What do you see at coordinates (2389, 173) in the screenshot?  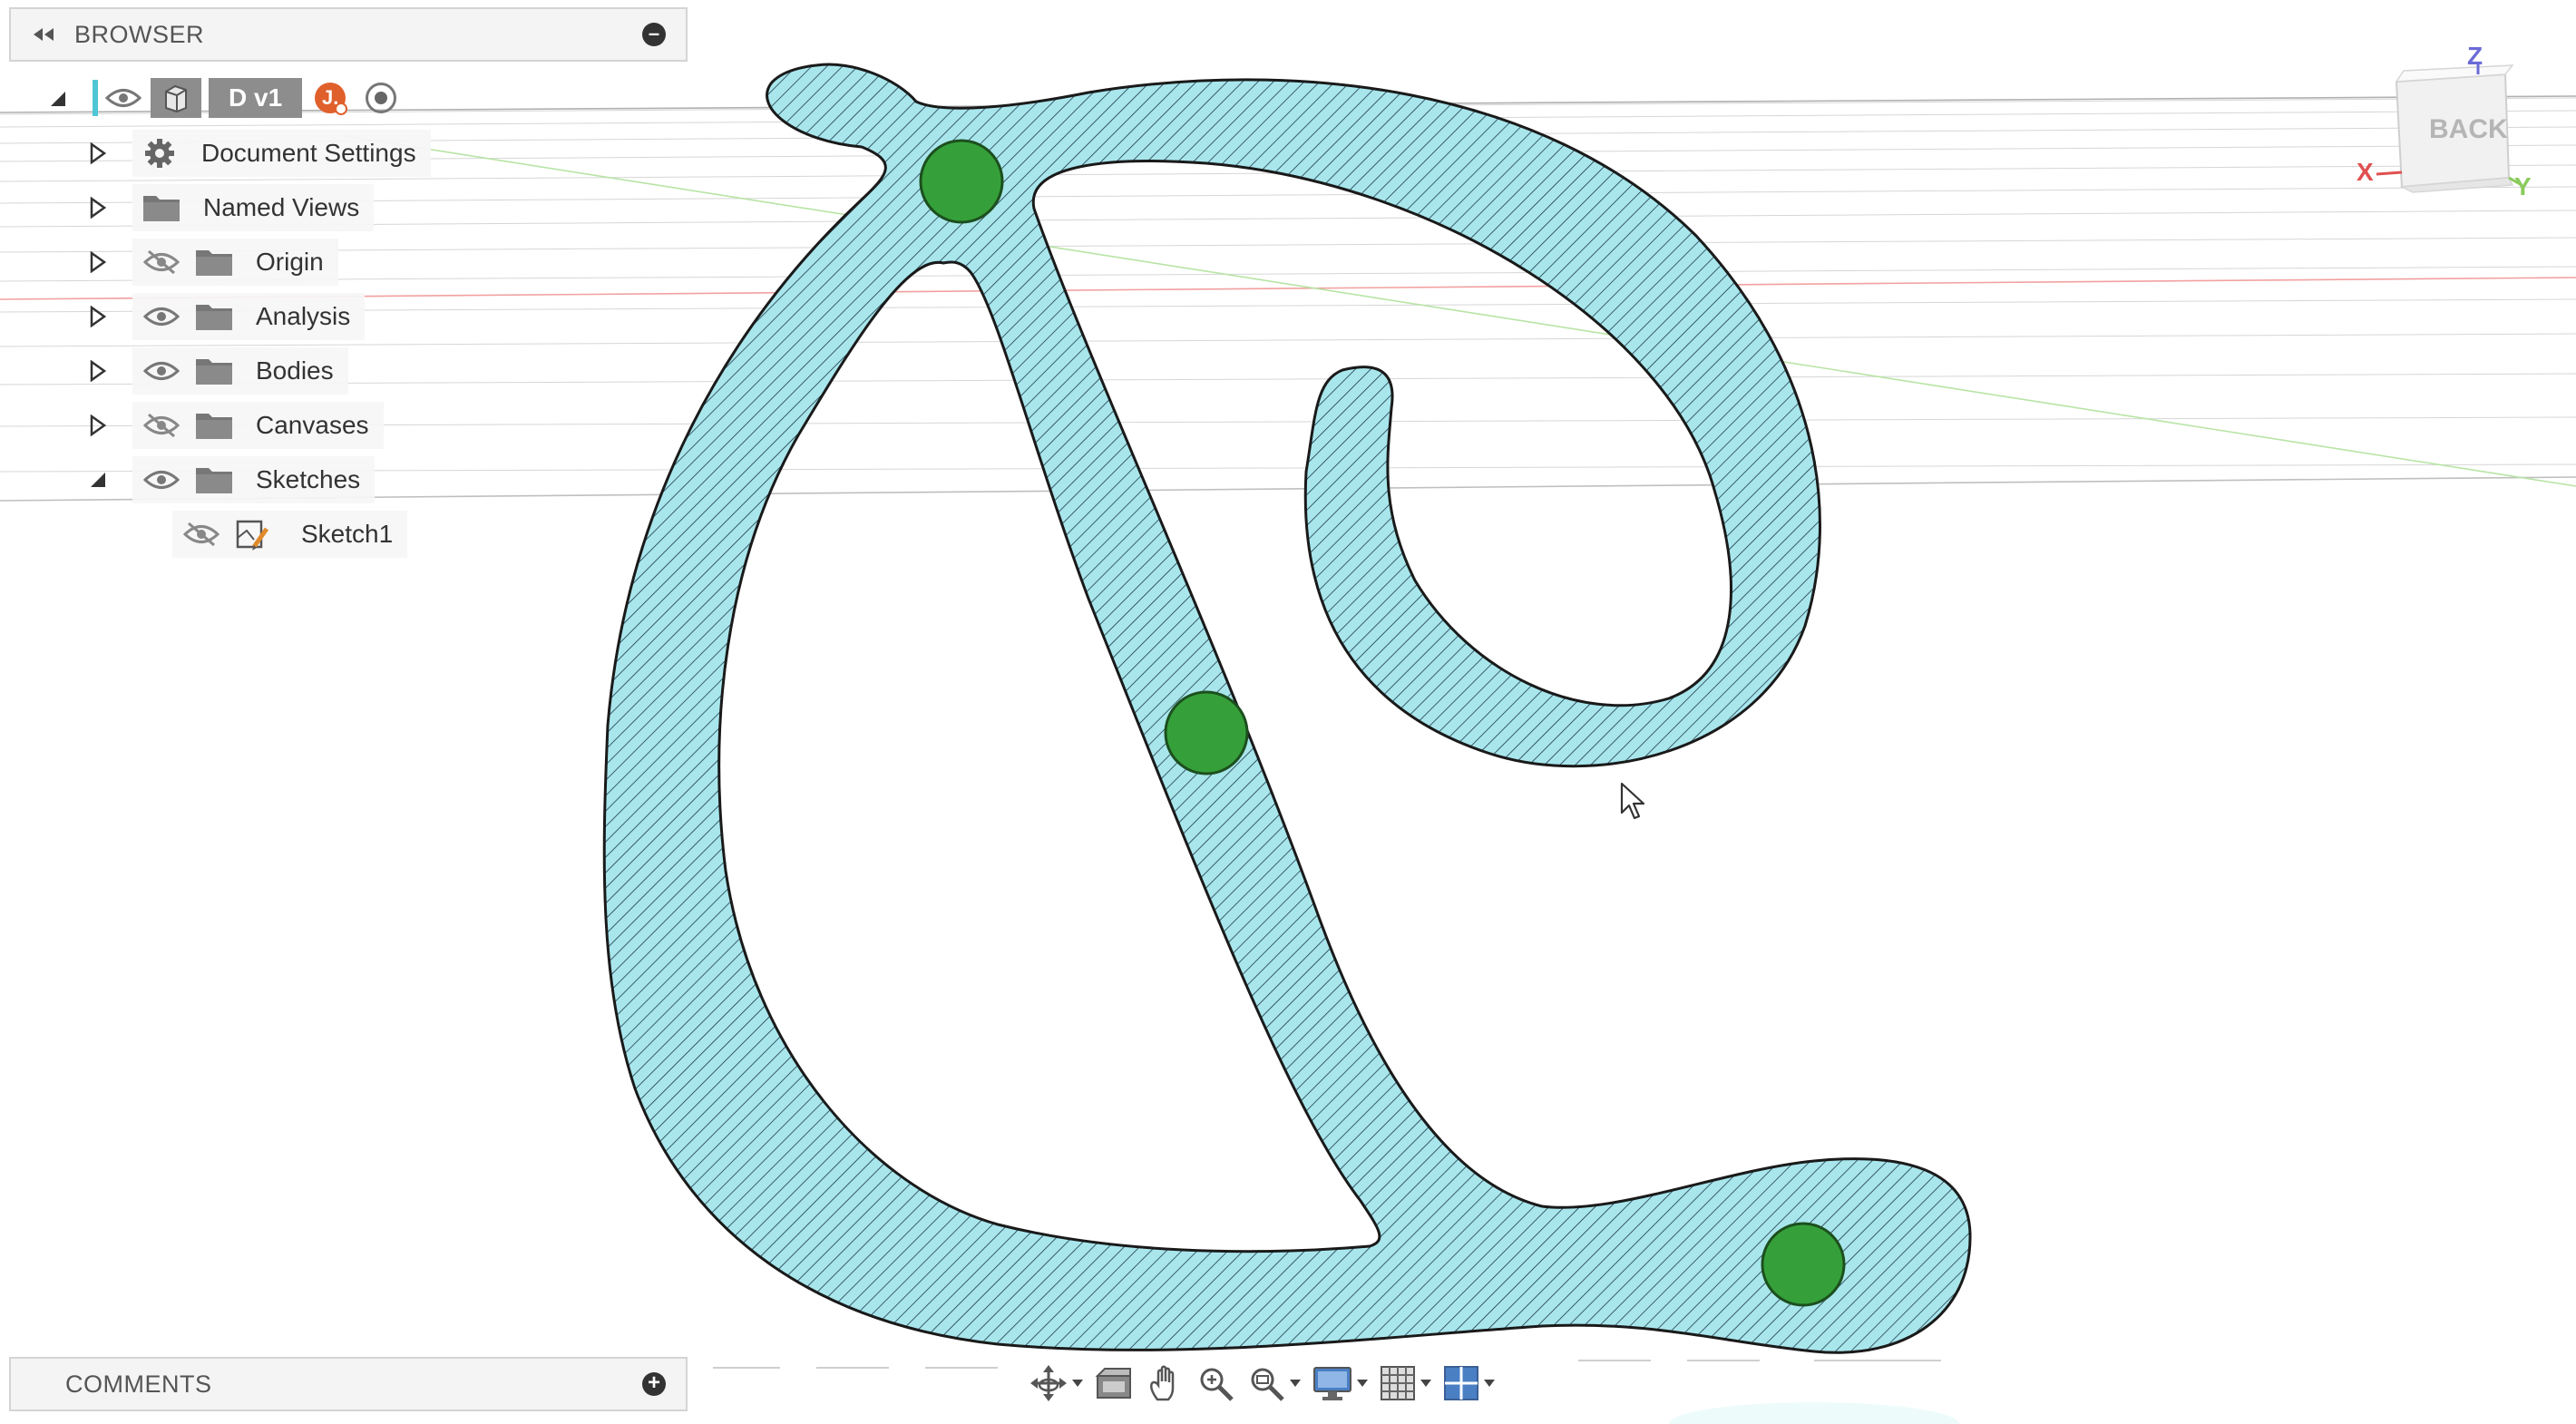 I see `axis-x-line` at bounding box center [2389, 173].